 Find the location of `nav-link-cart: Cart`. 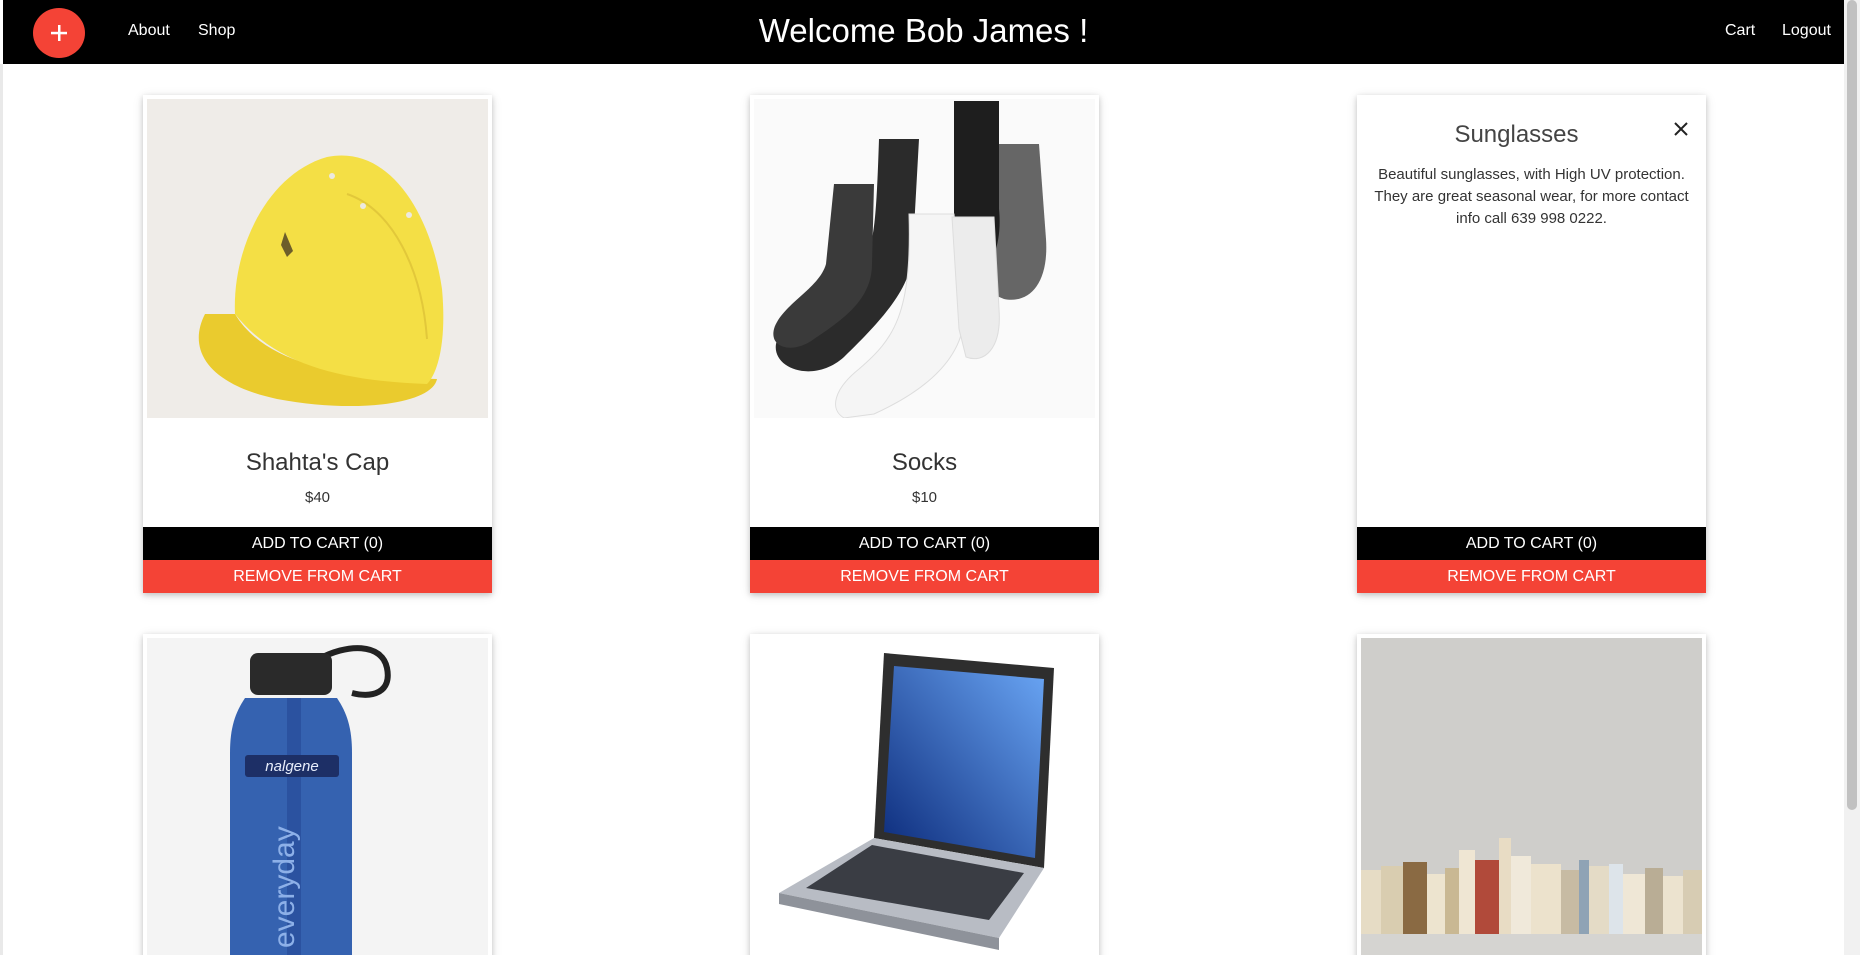

nav-link-cart: Cart is located at coordinates (1740, 31).